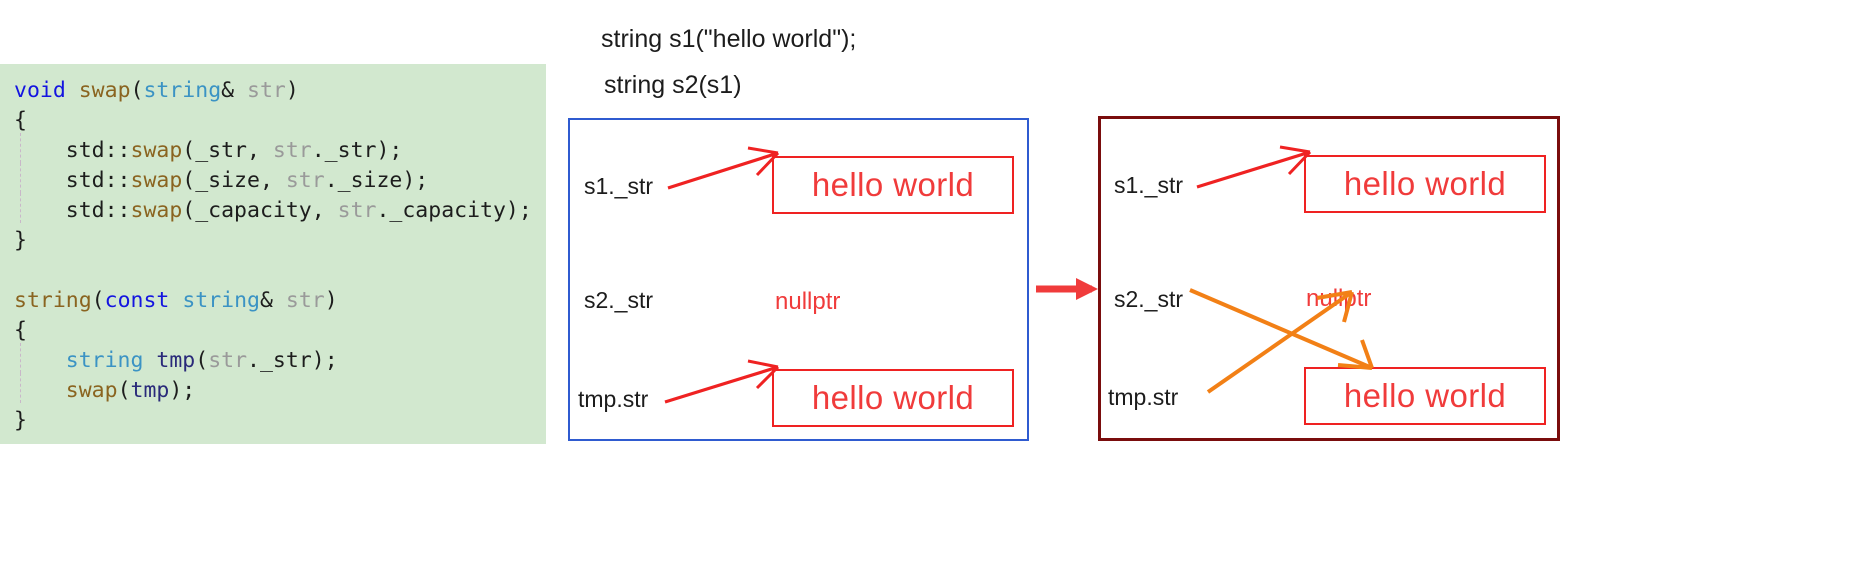 The height and width of the screenshot is (561, 1862). I want to click on code-line: string tmp(str._str);, so click(280, 359).